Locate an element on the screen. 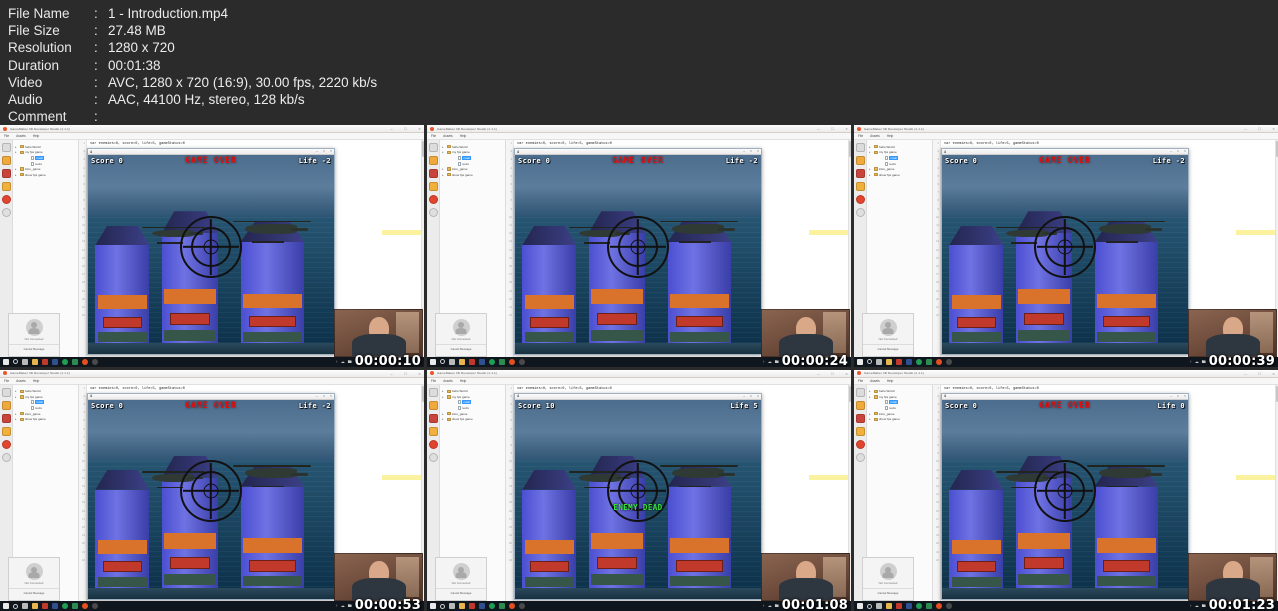 The image size is (1278, 611). windows-taskbar: ↑ ☁ 🖿 00:00:53 is located at coordinates (212, 605).